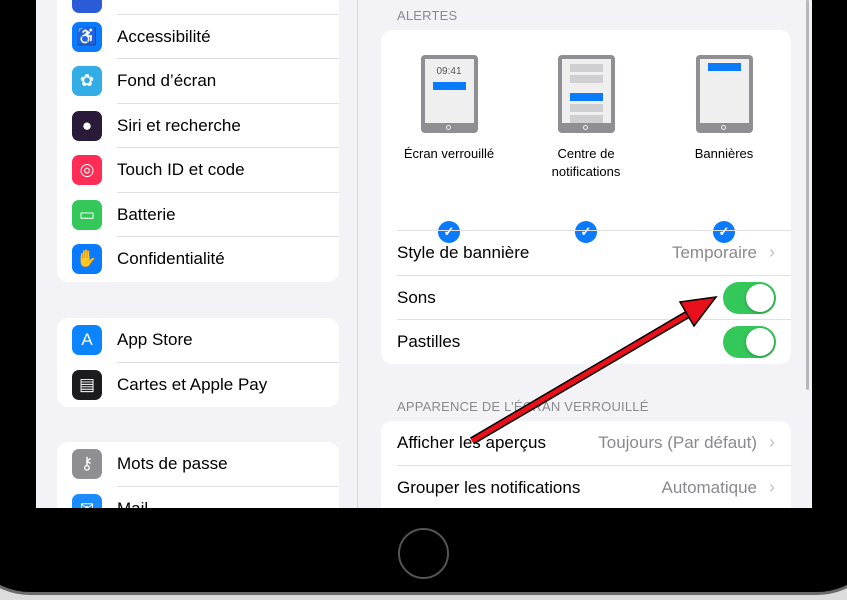 The width and height of the screenshot is (847, 600). What do you see at coordinates (581, 377) in the screenshot?
I see `arrow-shaft` at bounding box center [581, 377].